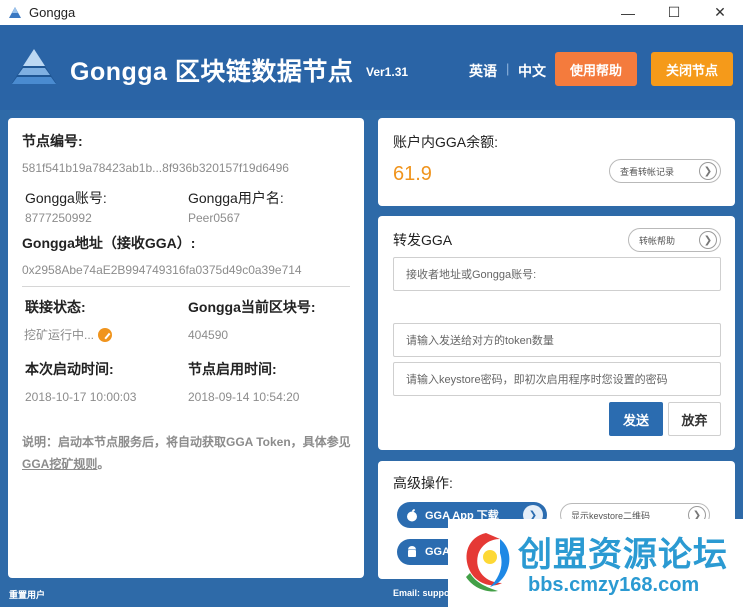  I want to click on amount-input: 请输入发送给对方的token数量, so click(557, 340).